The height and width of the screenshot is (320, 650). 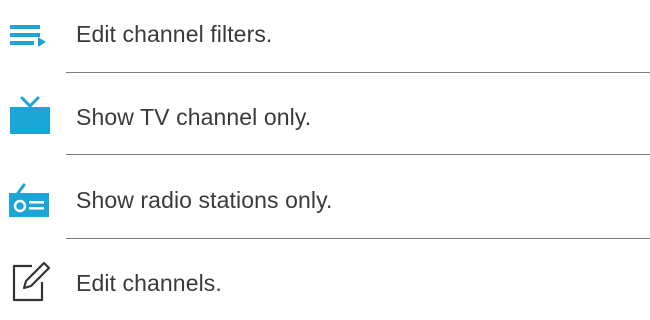 I want to click on menu-item-label: Edit channels., so click(x=149, y=283).